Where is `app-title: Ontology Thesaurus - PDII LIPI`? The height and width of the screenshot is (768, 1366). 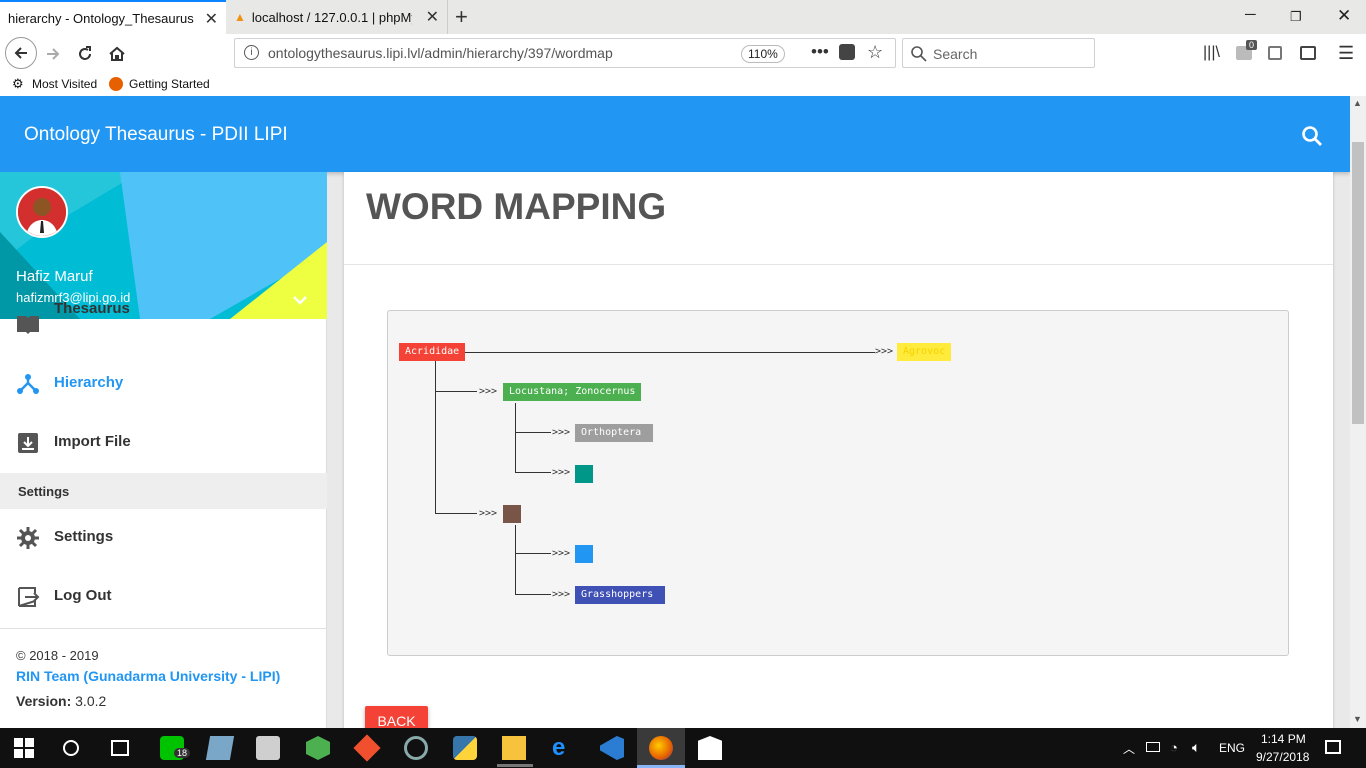 app-title: Ontology Thesaurus - PDII LIPI is located at coordinates (156, 135).